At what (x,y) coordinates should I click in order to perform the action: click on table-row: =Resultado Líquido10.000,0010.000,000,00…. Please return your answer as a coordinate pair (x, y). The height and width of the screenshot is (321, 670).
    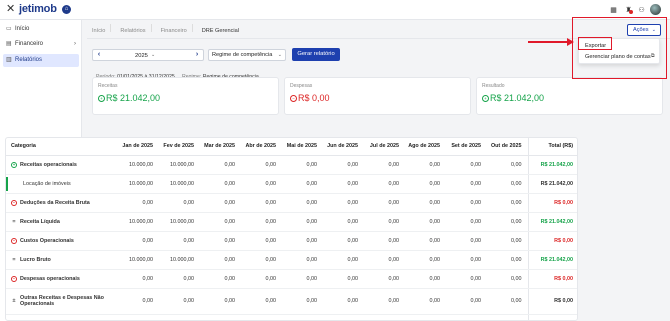
    Looking at the image, I should click on (291, 317).